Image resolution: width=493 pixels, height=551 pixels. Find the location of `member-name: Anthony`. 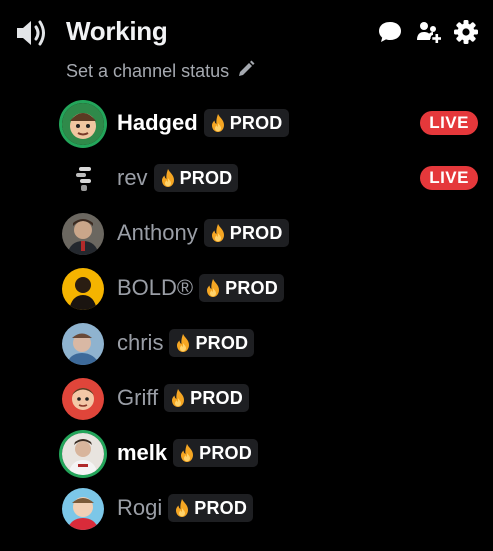

member-name: Anthony is located at coordinates (157, 232).